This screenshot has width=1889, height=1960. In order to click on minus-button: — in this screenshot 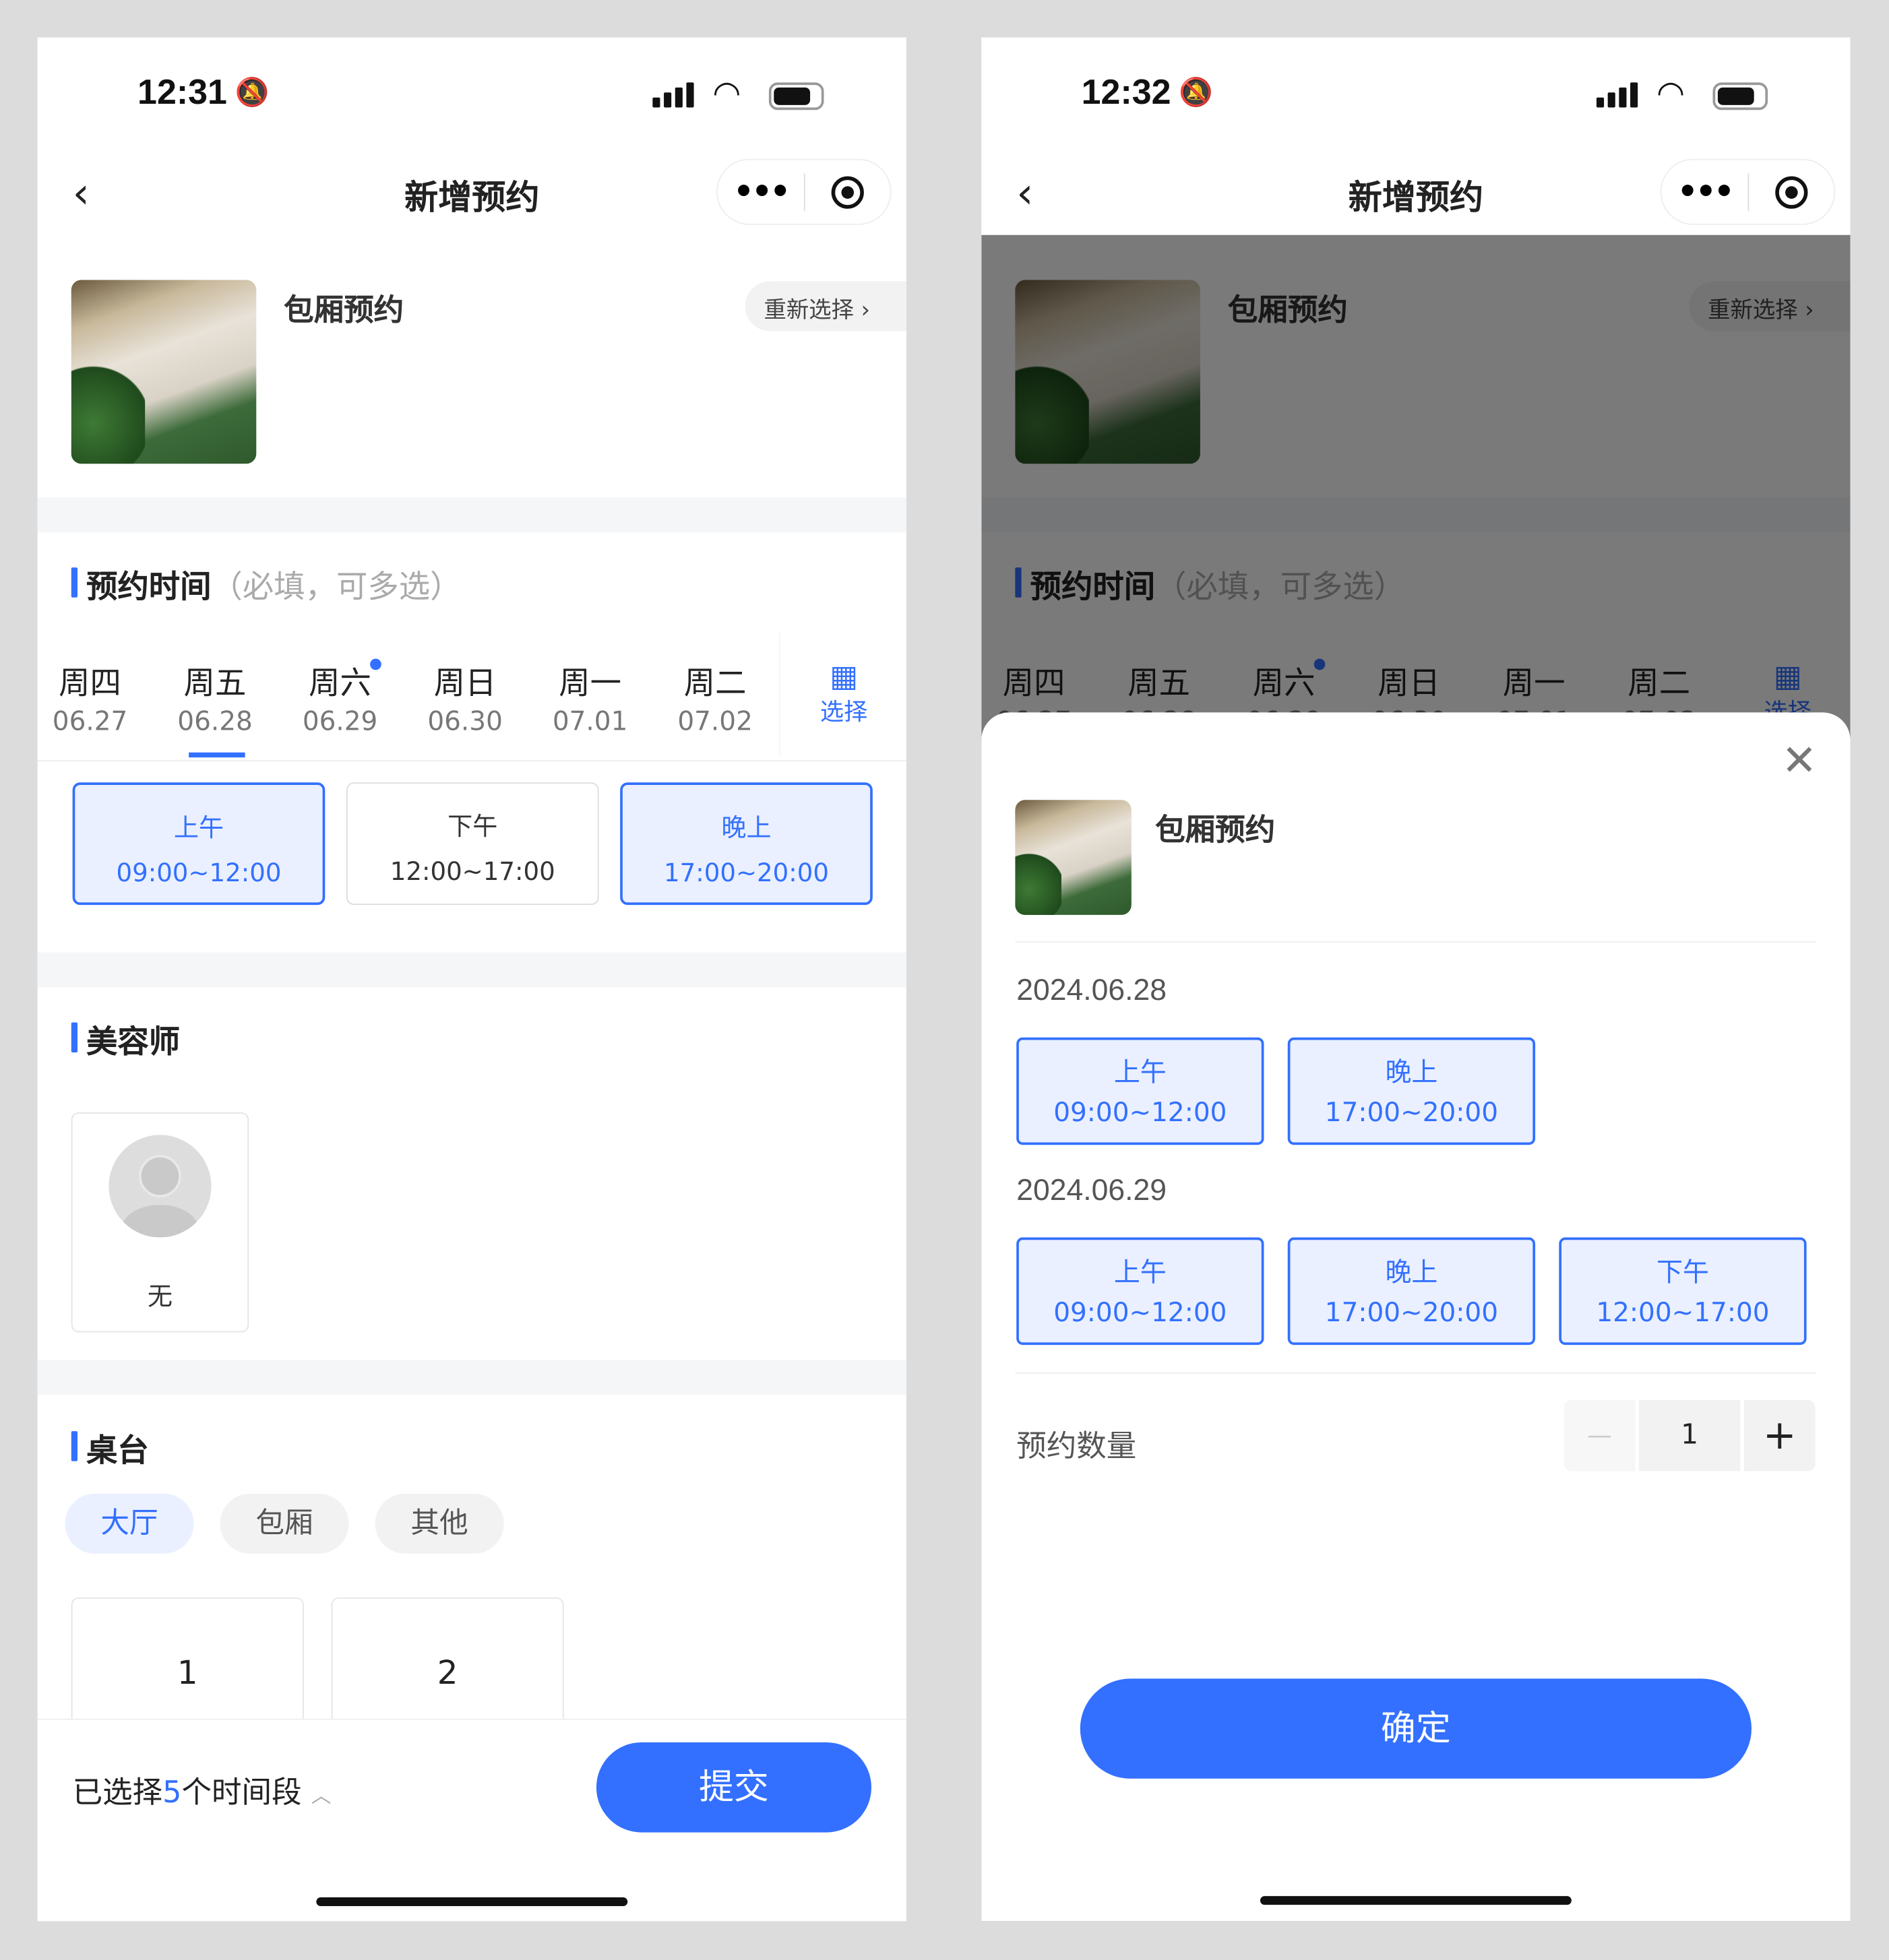, I will do `click(1600, 1435)`.